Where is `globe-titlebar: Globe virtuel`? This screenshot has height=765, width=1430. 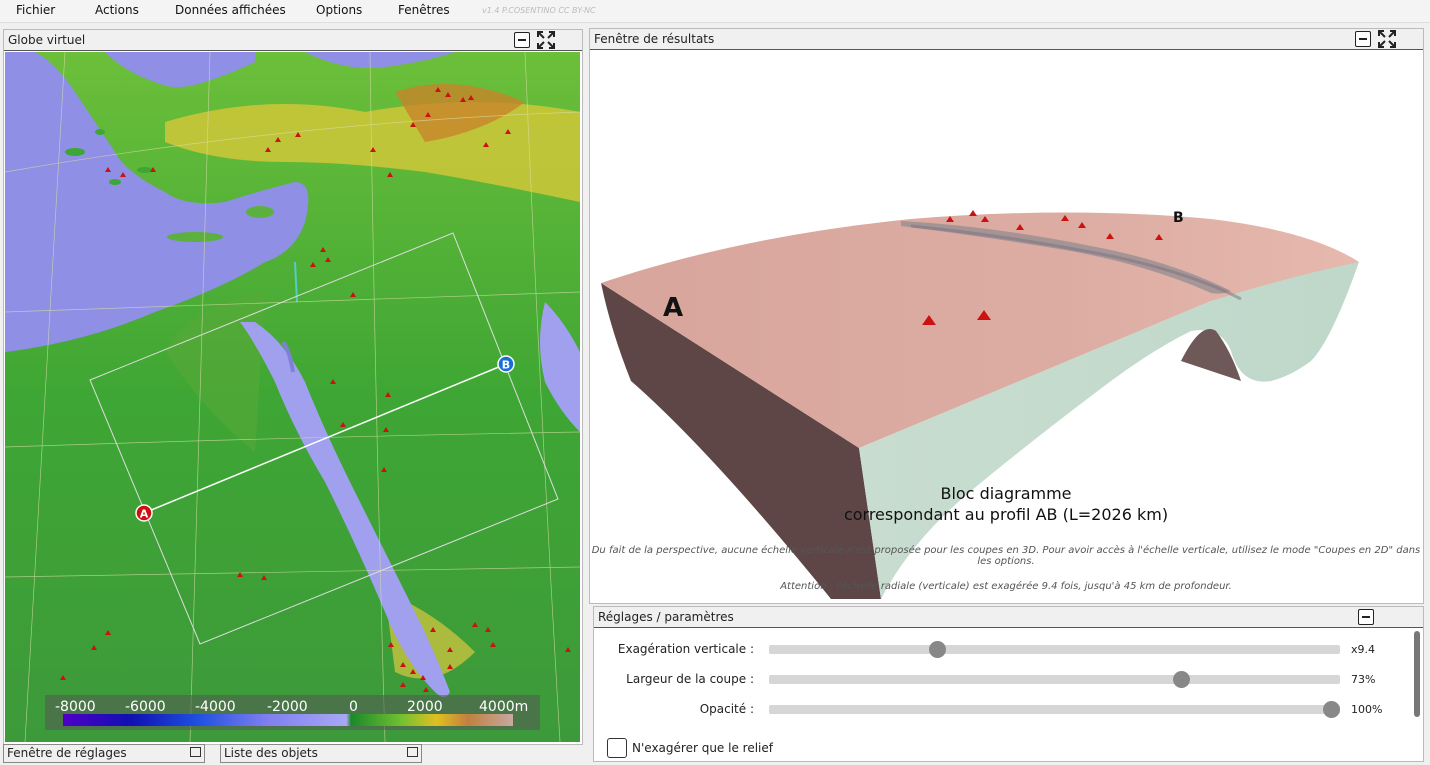
globe-titlebar: Globe virtuel is located at coordinates (293, 40).